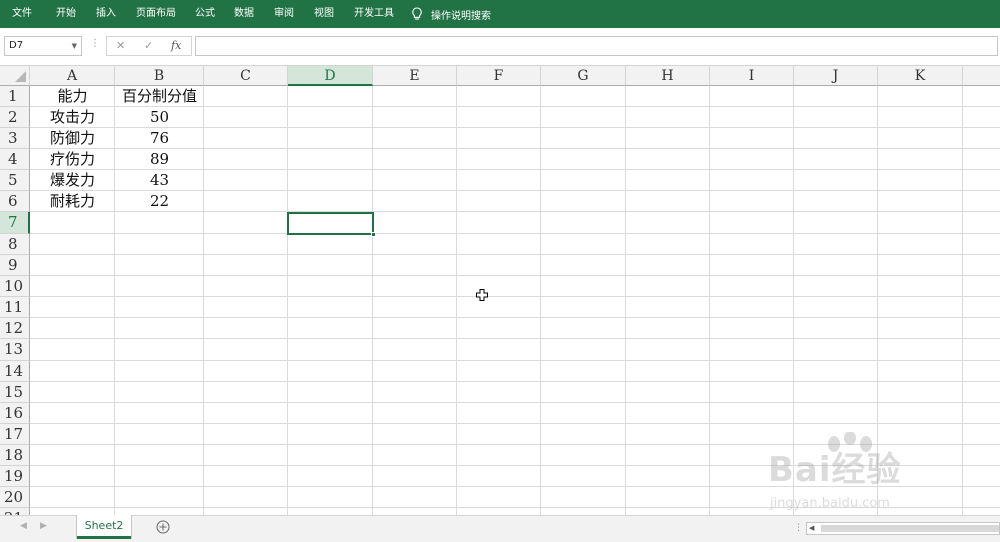 The image size is (1000, 542). I want to click on row-header-19: 19, so click(15, 476).